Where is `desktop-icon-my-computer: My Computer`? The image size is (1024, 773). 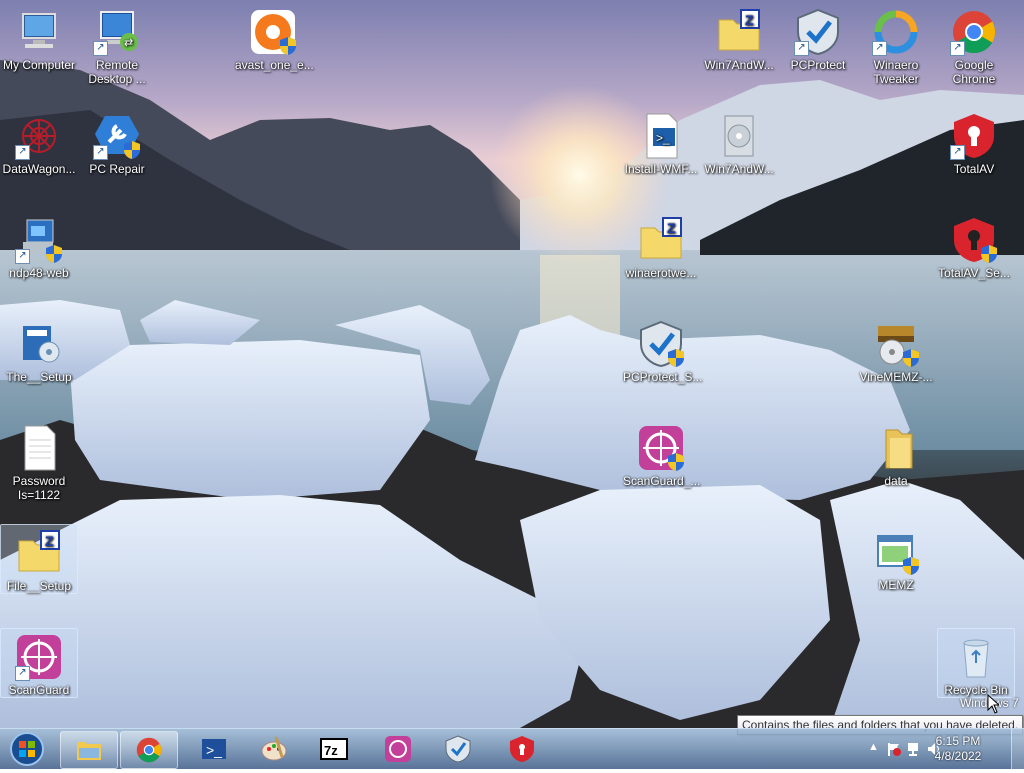
desktop-icon-my-computer: My Computer is located at coordinates (39, 38).